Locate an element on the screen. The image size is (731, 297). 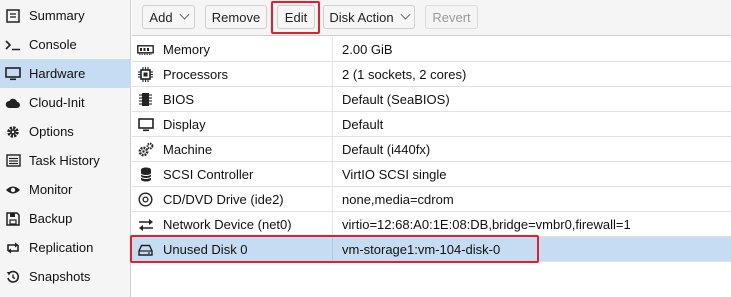
sidebar-item-label: Console is located at coordinates (53, 44).